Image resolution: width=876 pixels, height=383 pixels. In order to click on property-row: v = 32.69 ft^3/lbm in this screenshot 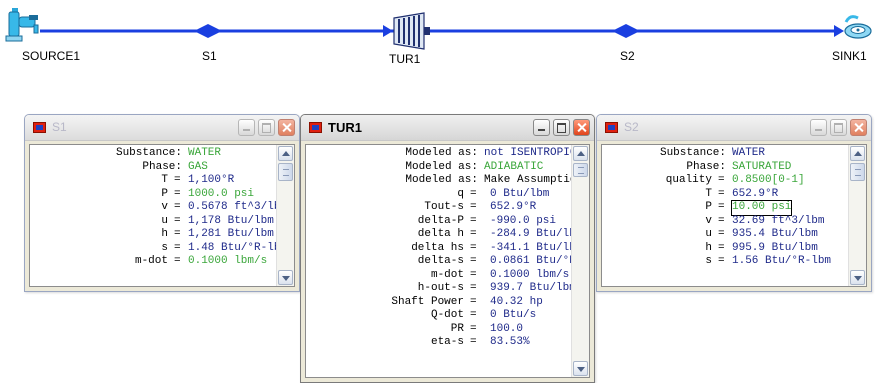, I will do `click(734, 222)`.